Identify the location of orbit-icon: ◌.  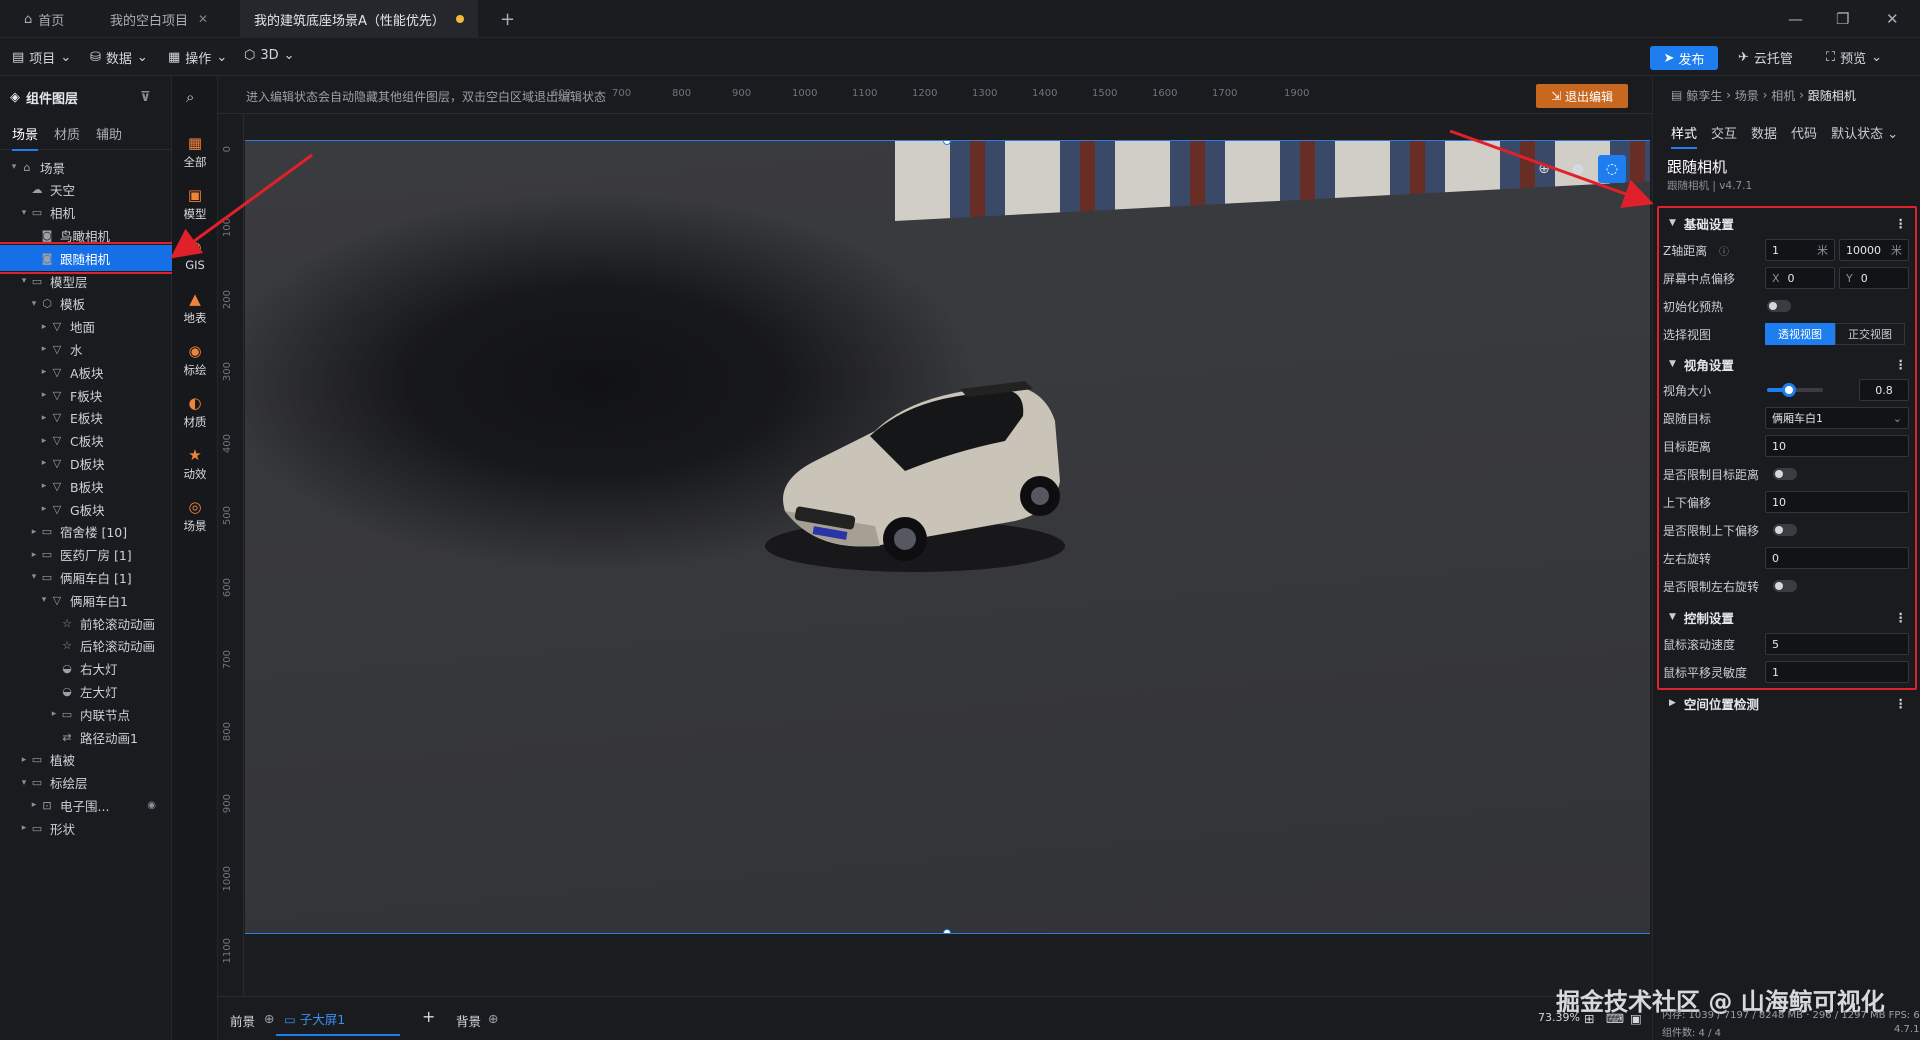
(1612, 169).